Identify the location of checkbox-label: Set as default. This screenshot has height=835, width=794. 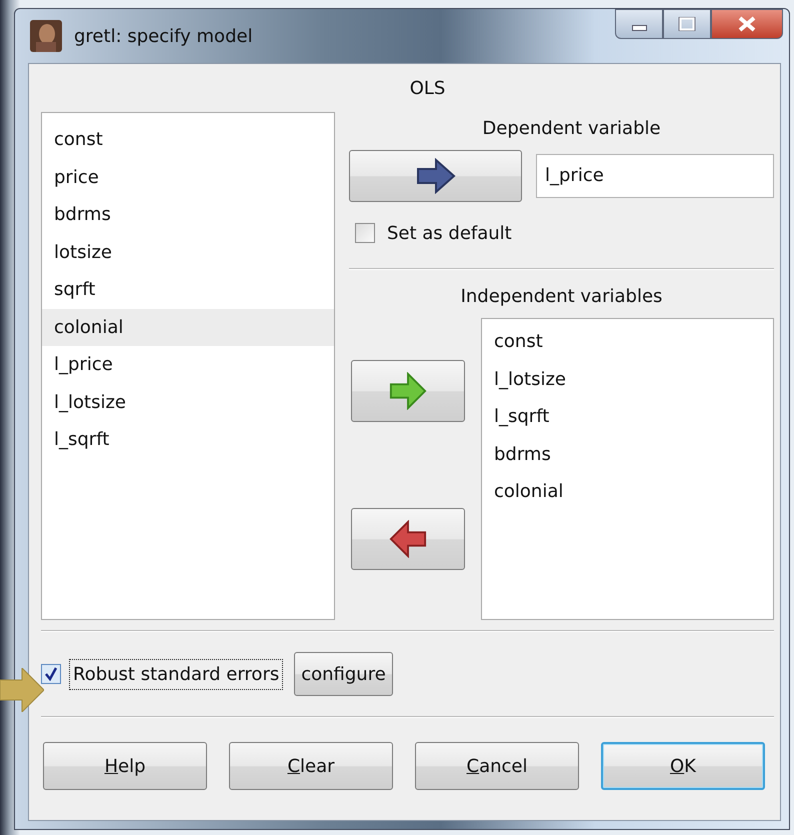
(449, 233).